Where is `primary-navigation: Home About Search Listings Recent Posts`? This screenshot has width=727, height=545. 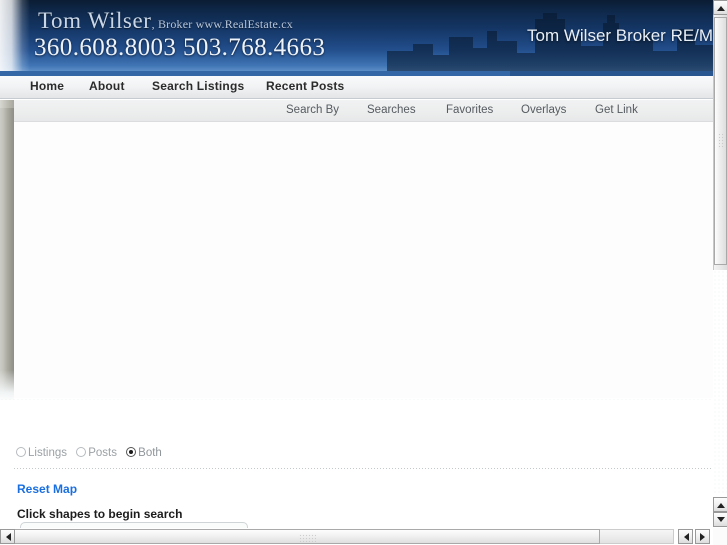
primary-navigation: Home About Search Listings Recent Posts is located at coordinates (363, 87).